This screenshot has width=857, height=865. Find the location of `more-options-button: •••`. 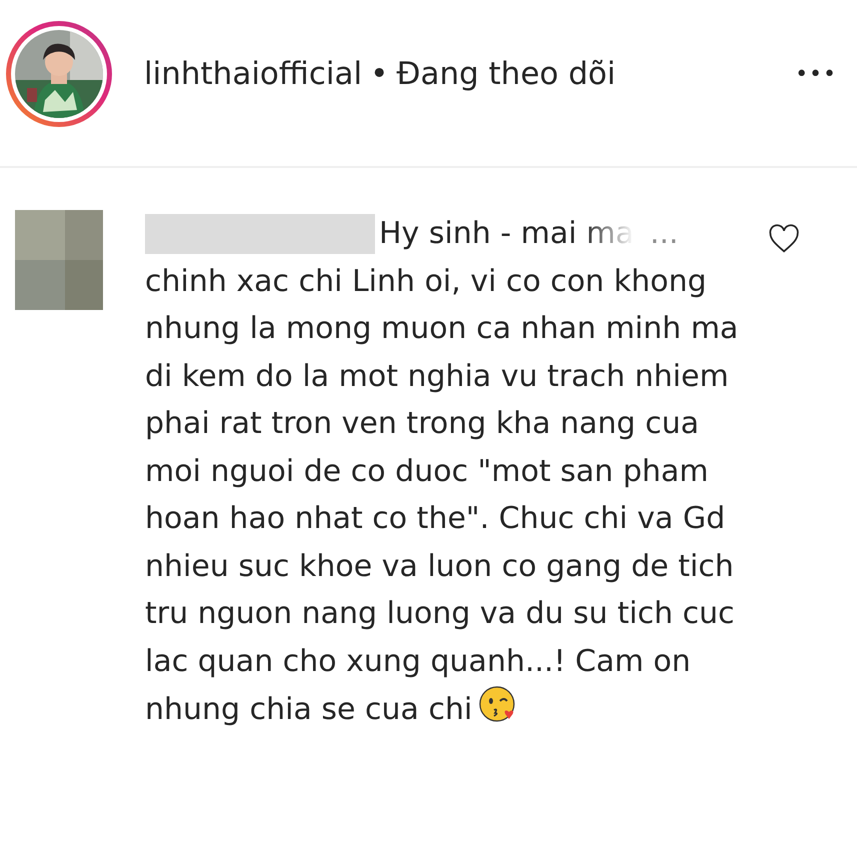

more-options-button: ••• is located at coordinates (816, 74).